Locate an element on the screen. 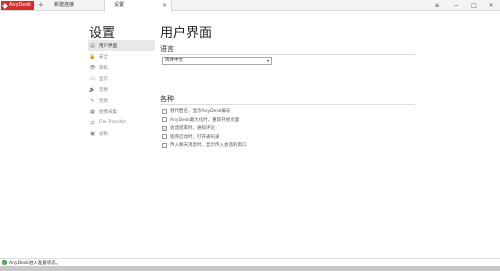 The width and height of the screenshot is (500, 271). nav-item-label: 录制 is located at coordinates (103, 134).